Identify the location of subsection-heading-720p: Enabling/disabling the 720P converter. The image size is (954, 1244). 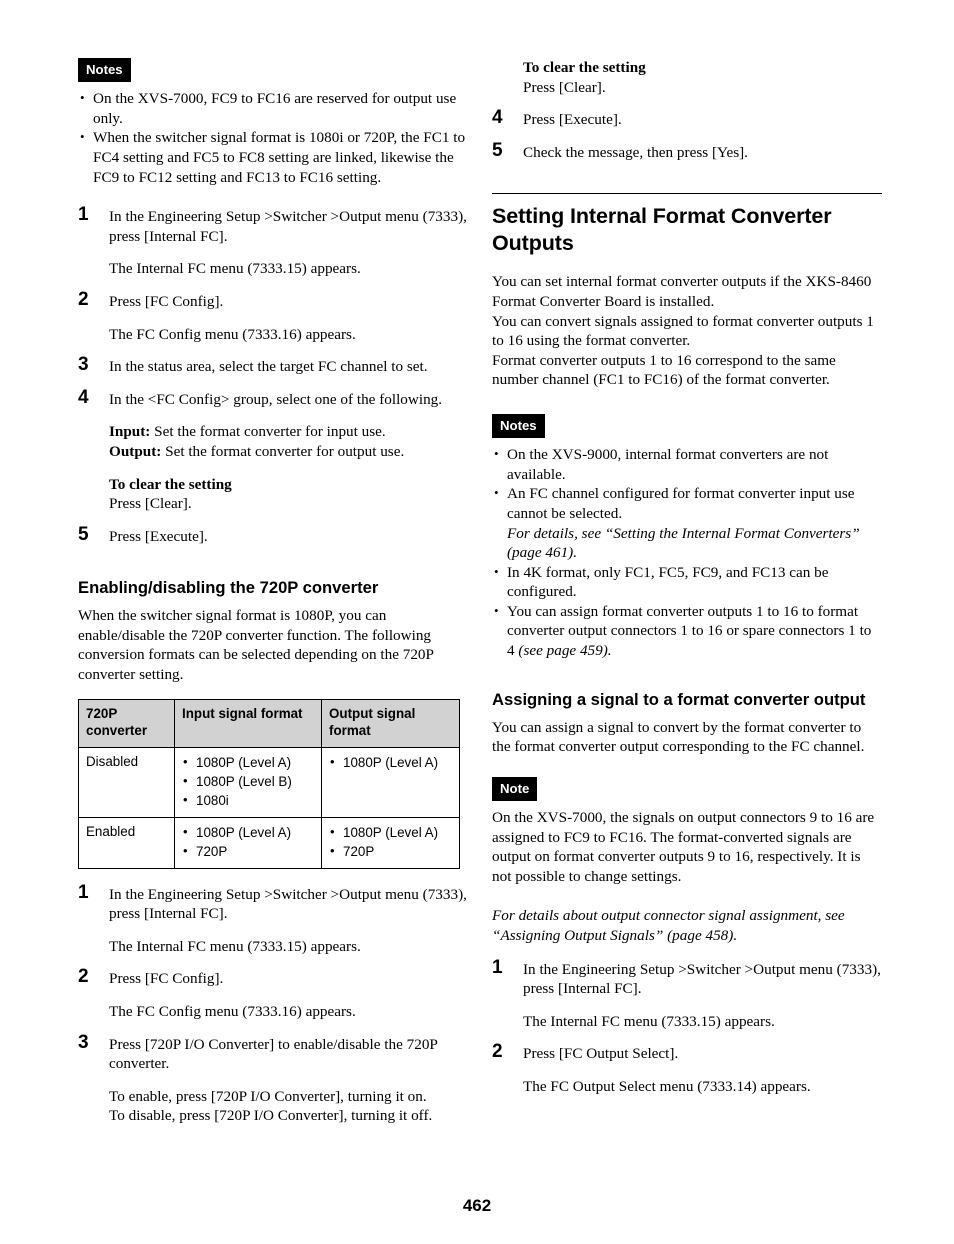
(228, 588).